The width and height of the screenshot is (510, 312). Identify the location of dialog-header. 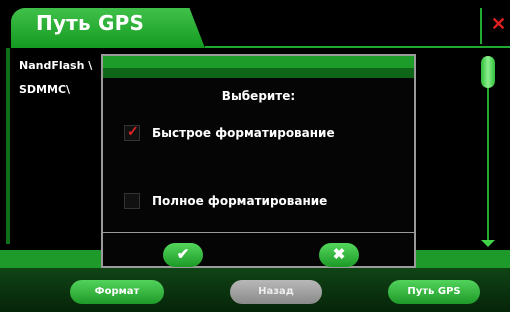
(258, 62).